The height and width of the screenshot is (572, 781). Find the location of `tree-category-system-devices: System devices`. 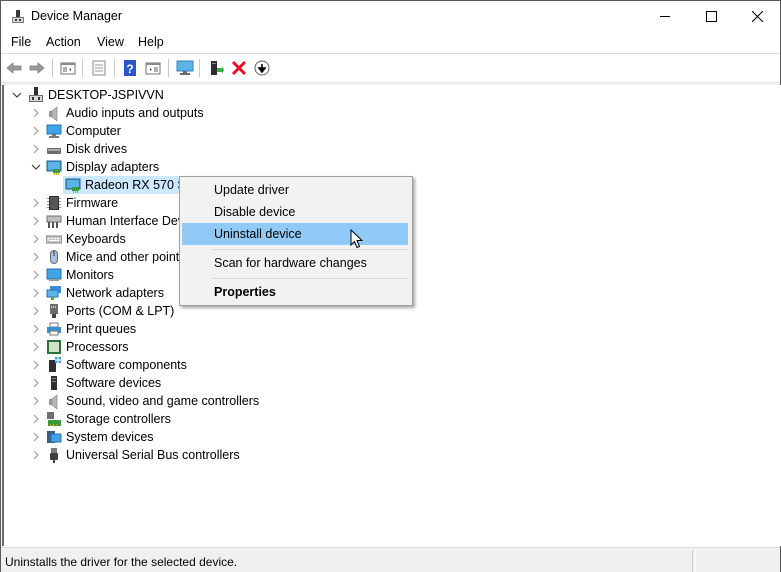

tree-category-system-devices: System devices is located at coordinates (391, 437).